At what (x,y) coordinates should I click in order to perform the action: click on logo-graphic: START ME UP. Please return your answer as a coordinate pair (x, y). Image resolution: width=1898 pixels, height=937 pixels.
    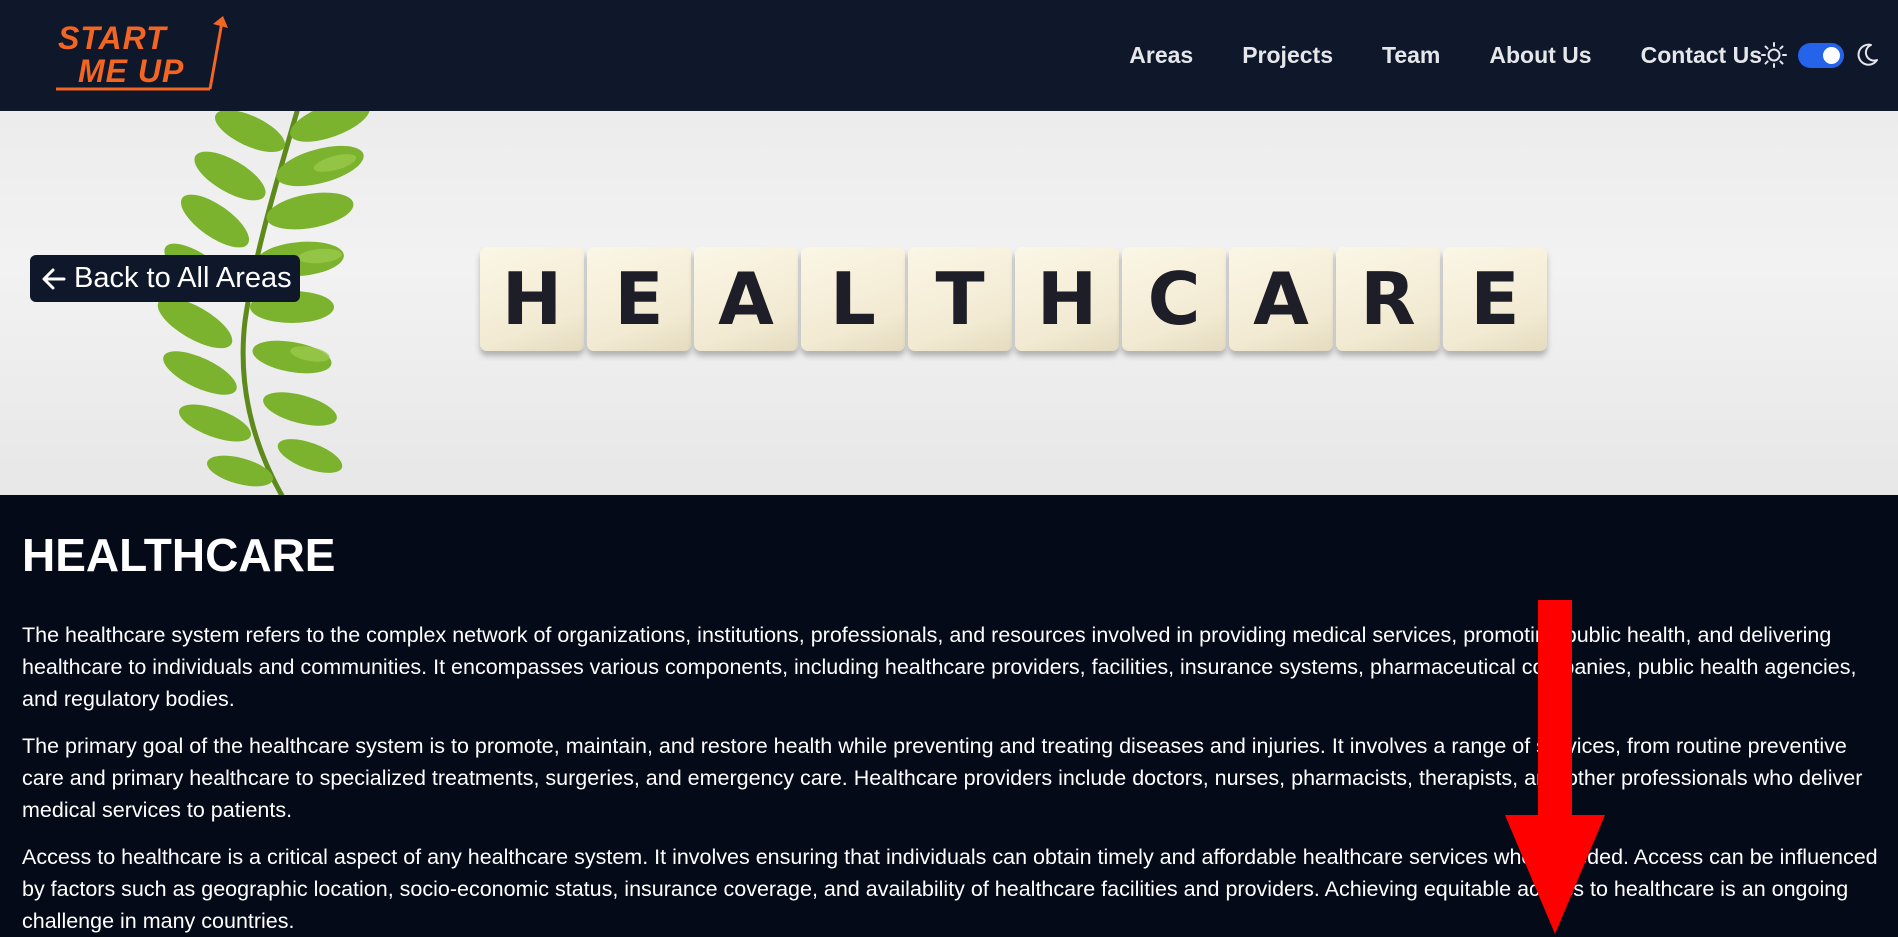
    Looking at the image, I should click on (142, 53).